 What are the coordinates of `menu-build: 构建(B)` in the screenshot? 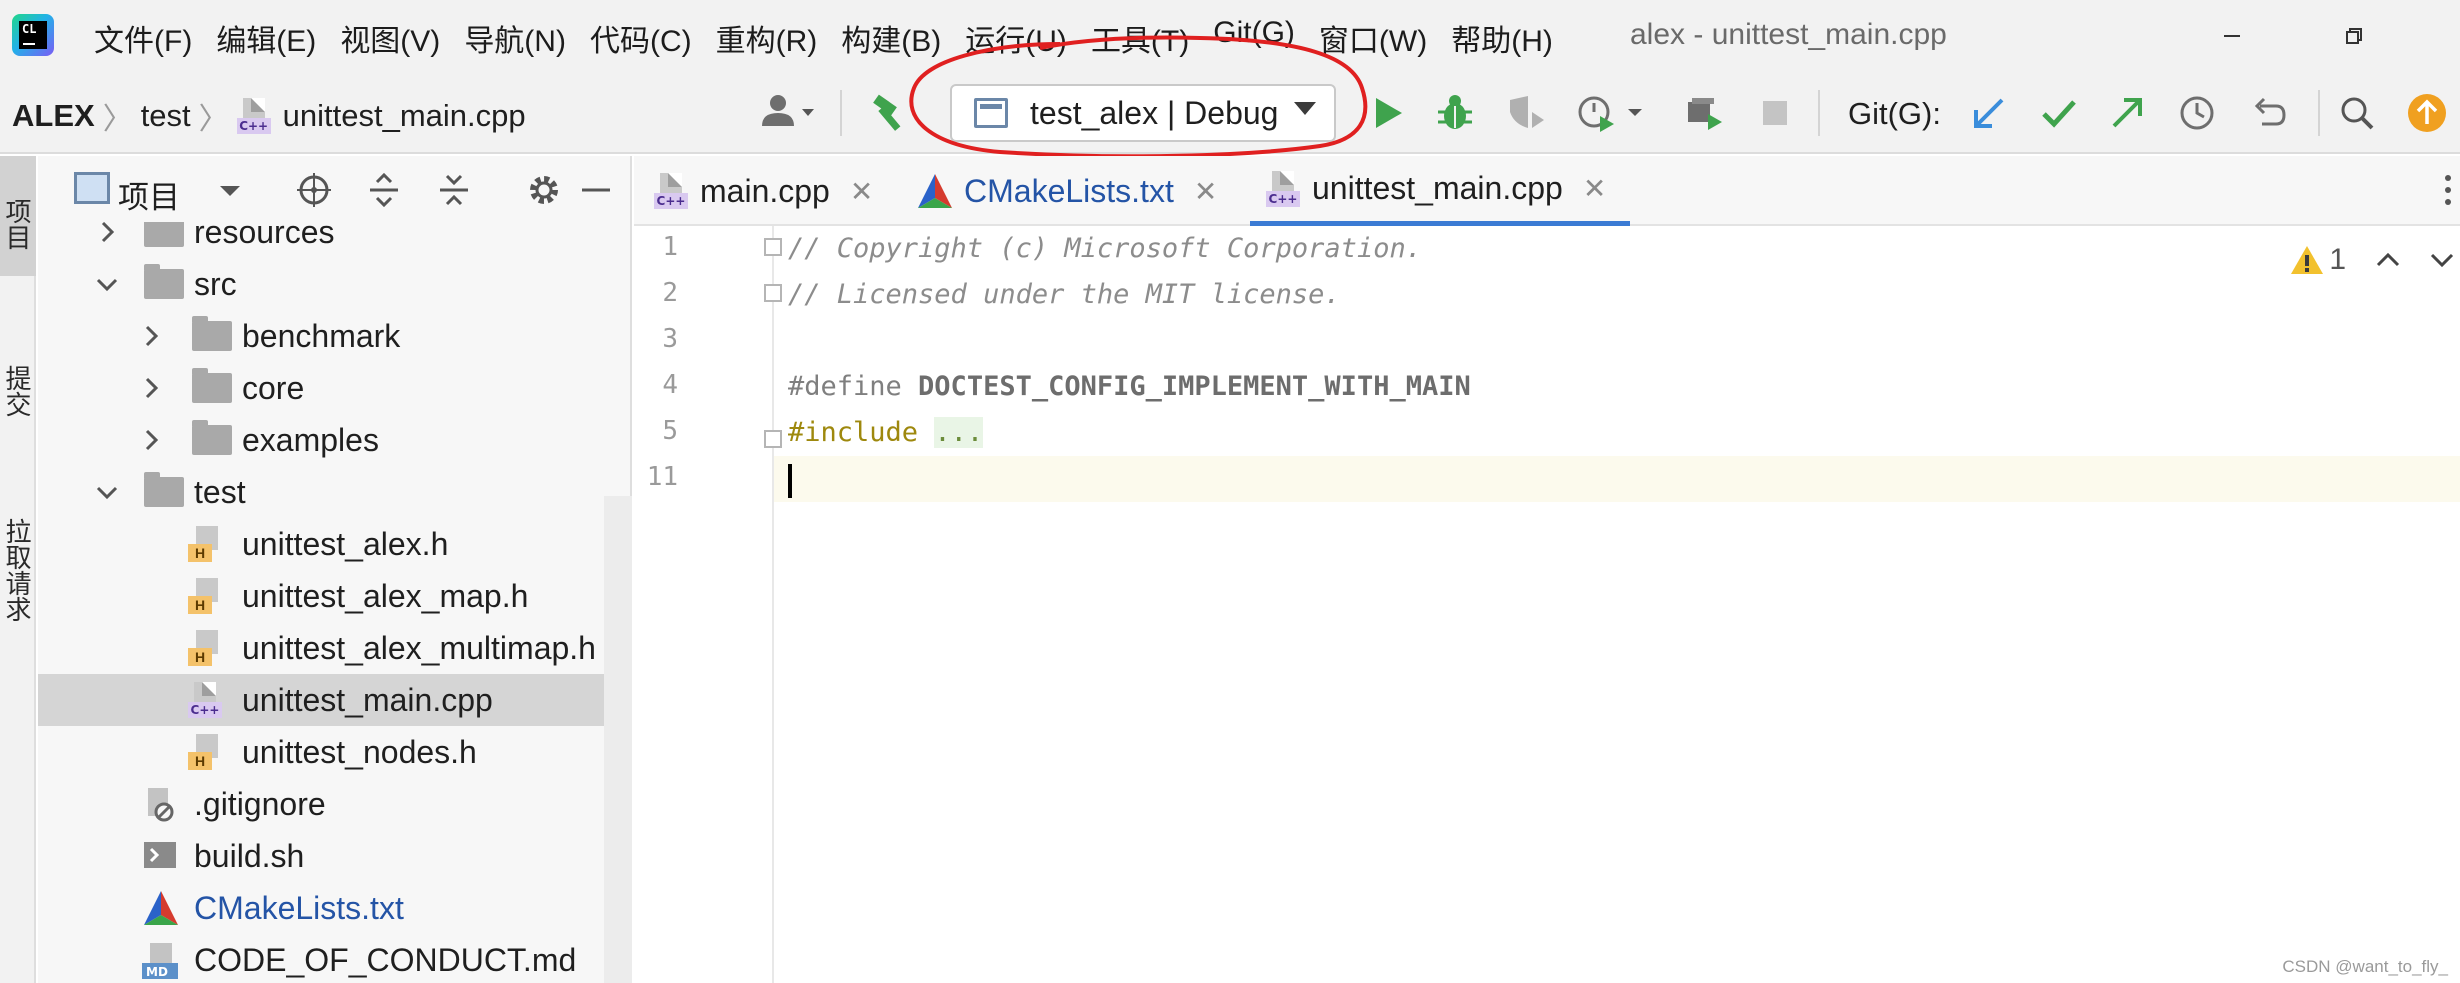 It's located at (897, 38).